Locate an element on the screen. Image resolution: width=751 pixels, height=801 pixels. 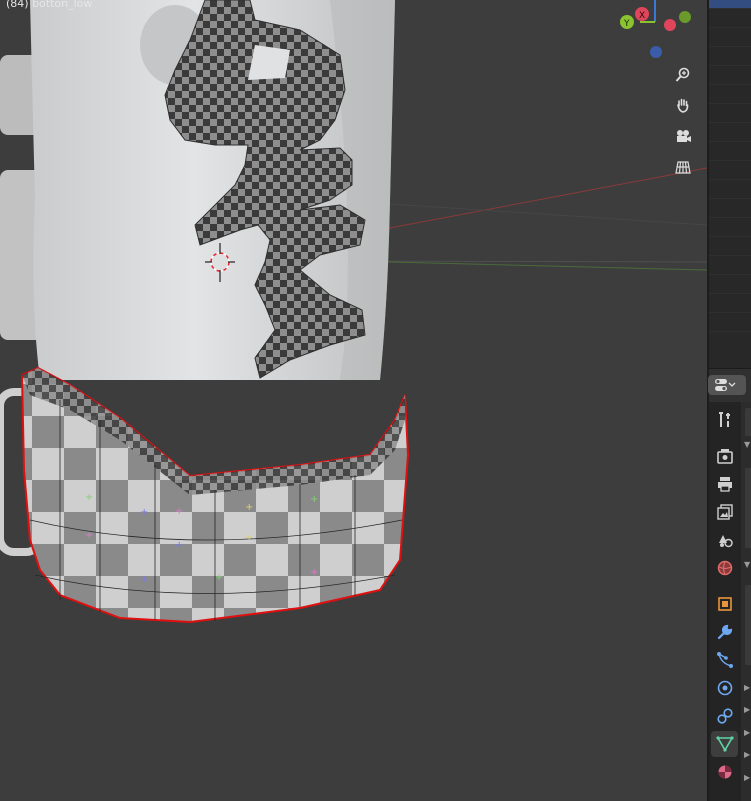
object-info-label: (84) botton_low is located at coordinates (49, 5).